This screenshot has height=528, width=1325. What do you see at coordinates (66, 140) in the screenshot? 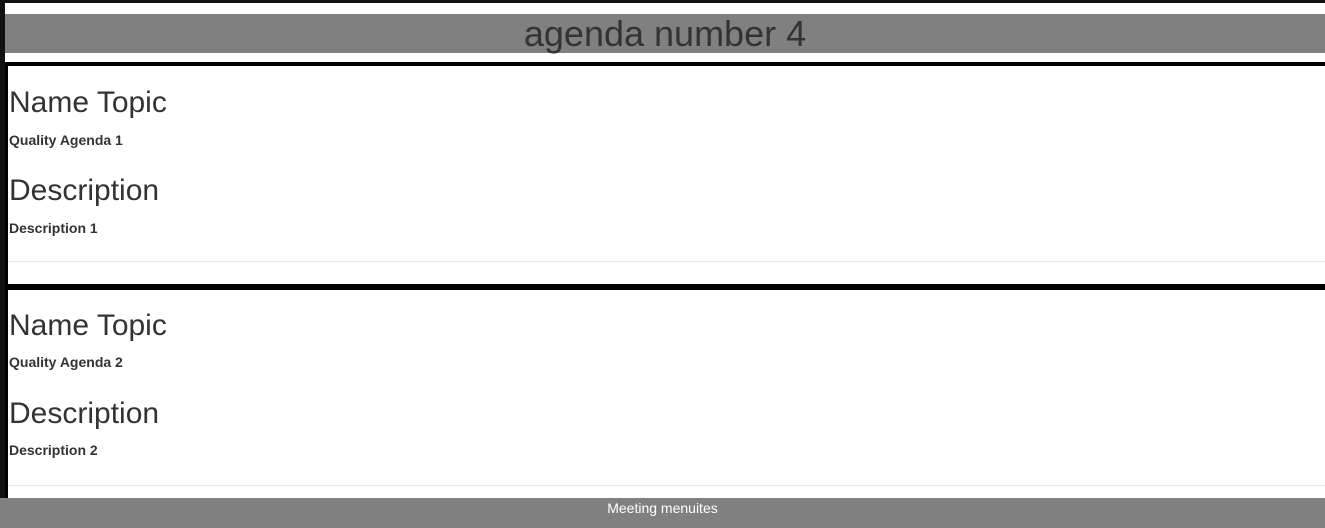
I see `name-topic-value: Quality Agenda 1` at bounding box center [66, 140].